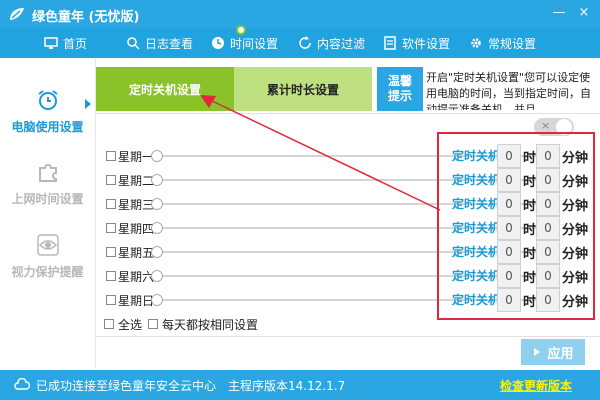 The width and height of the screenshot is (600, 400). What do you see at coordinates (136, 181) in the screenshot?
I see `day-label: 星期二` at bounding box center [136, 181].